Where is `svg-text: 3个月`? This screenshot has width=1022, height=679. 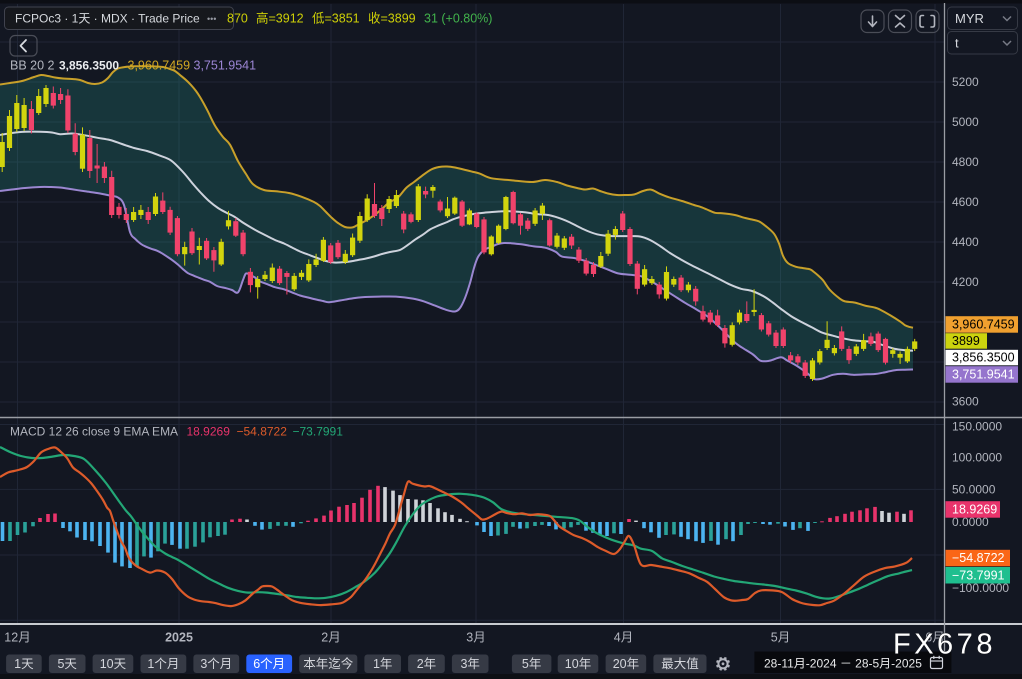
svg-text: 3个月 is located at coordinates (216, 664).